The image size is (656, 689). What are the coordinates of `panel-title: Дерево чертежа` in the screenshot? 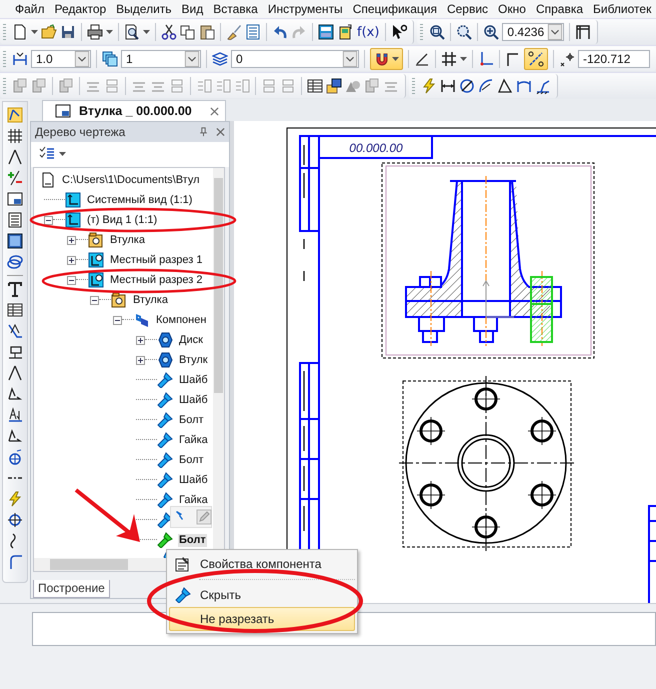 It's located at (80, 131).